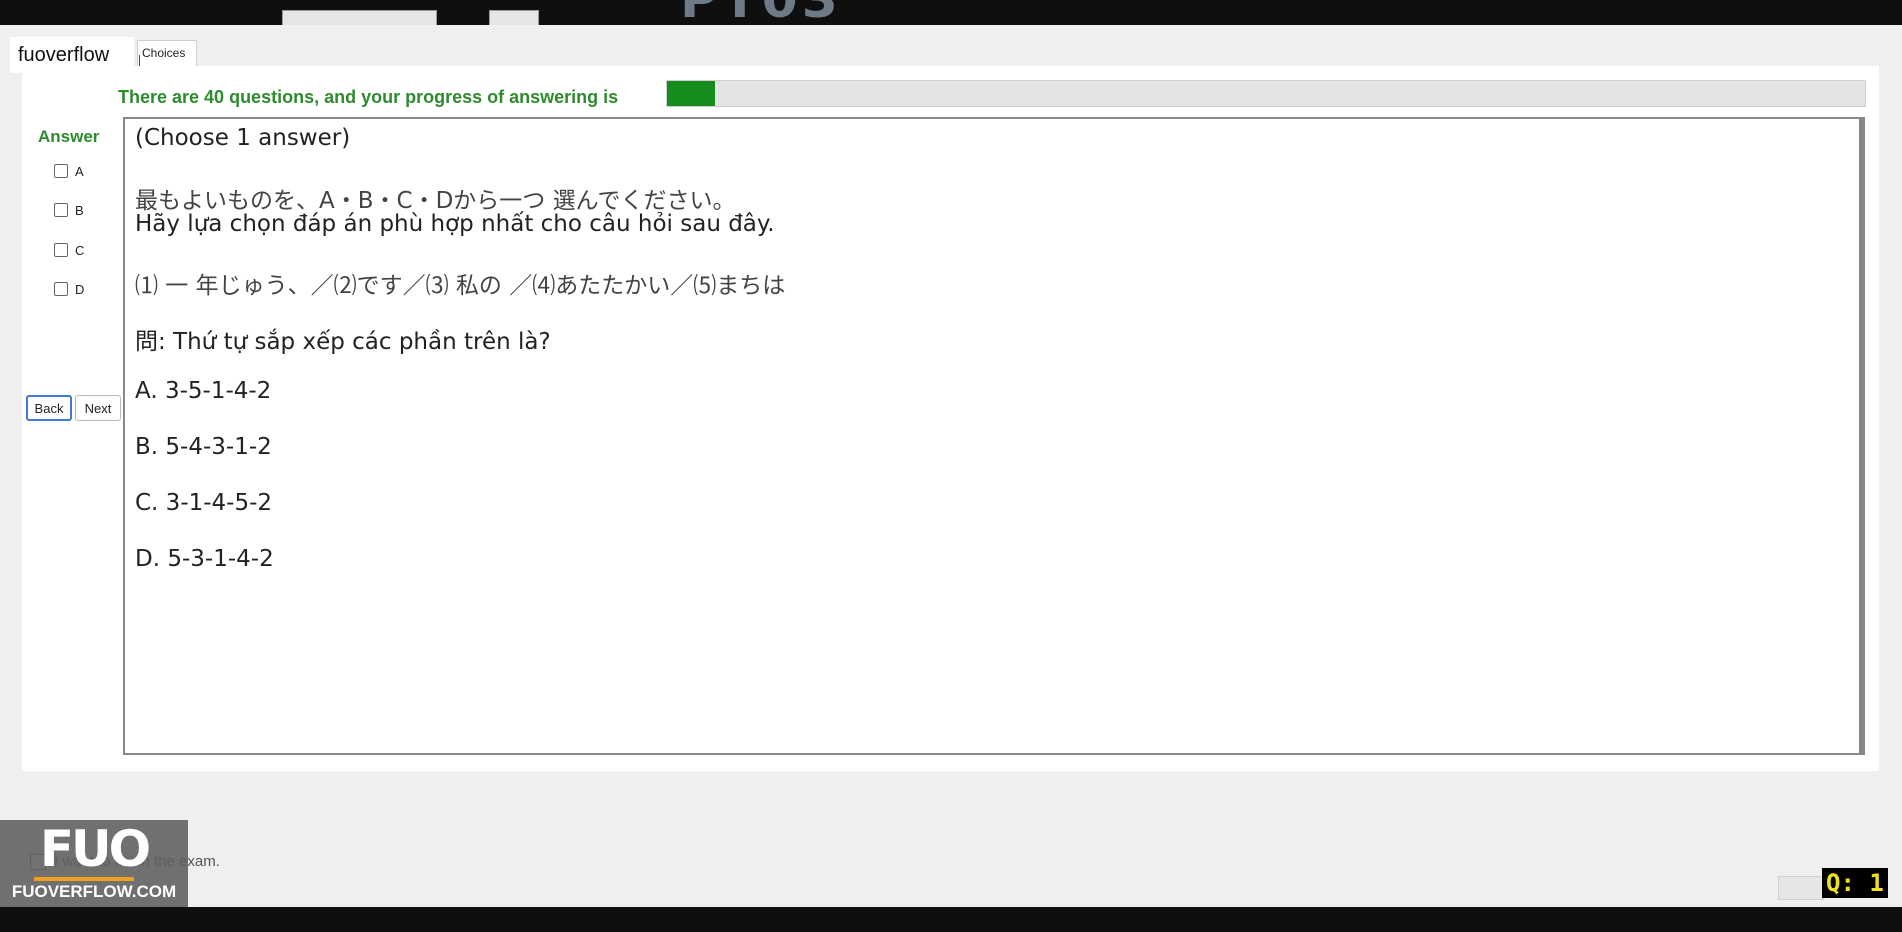 This screenshot has height=932, width=1902. What do you see at coordinates (79, 171) in the screenshot?
I see `option-label-a: A` at bounding box center [79, 171].